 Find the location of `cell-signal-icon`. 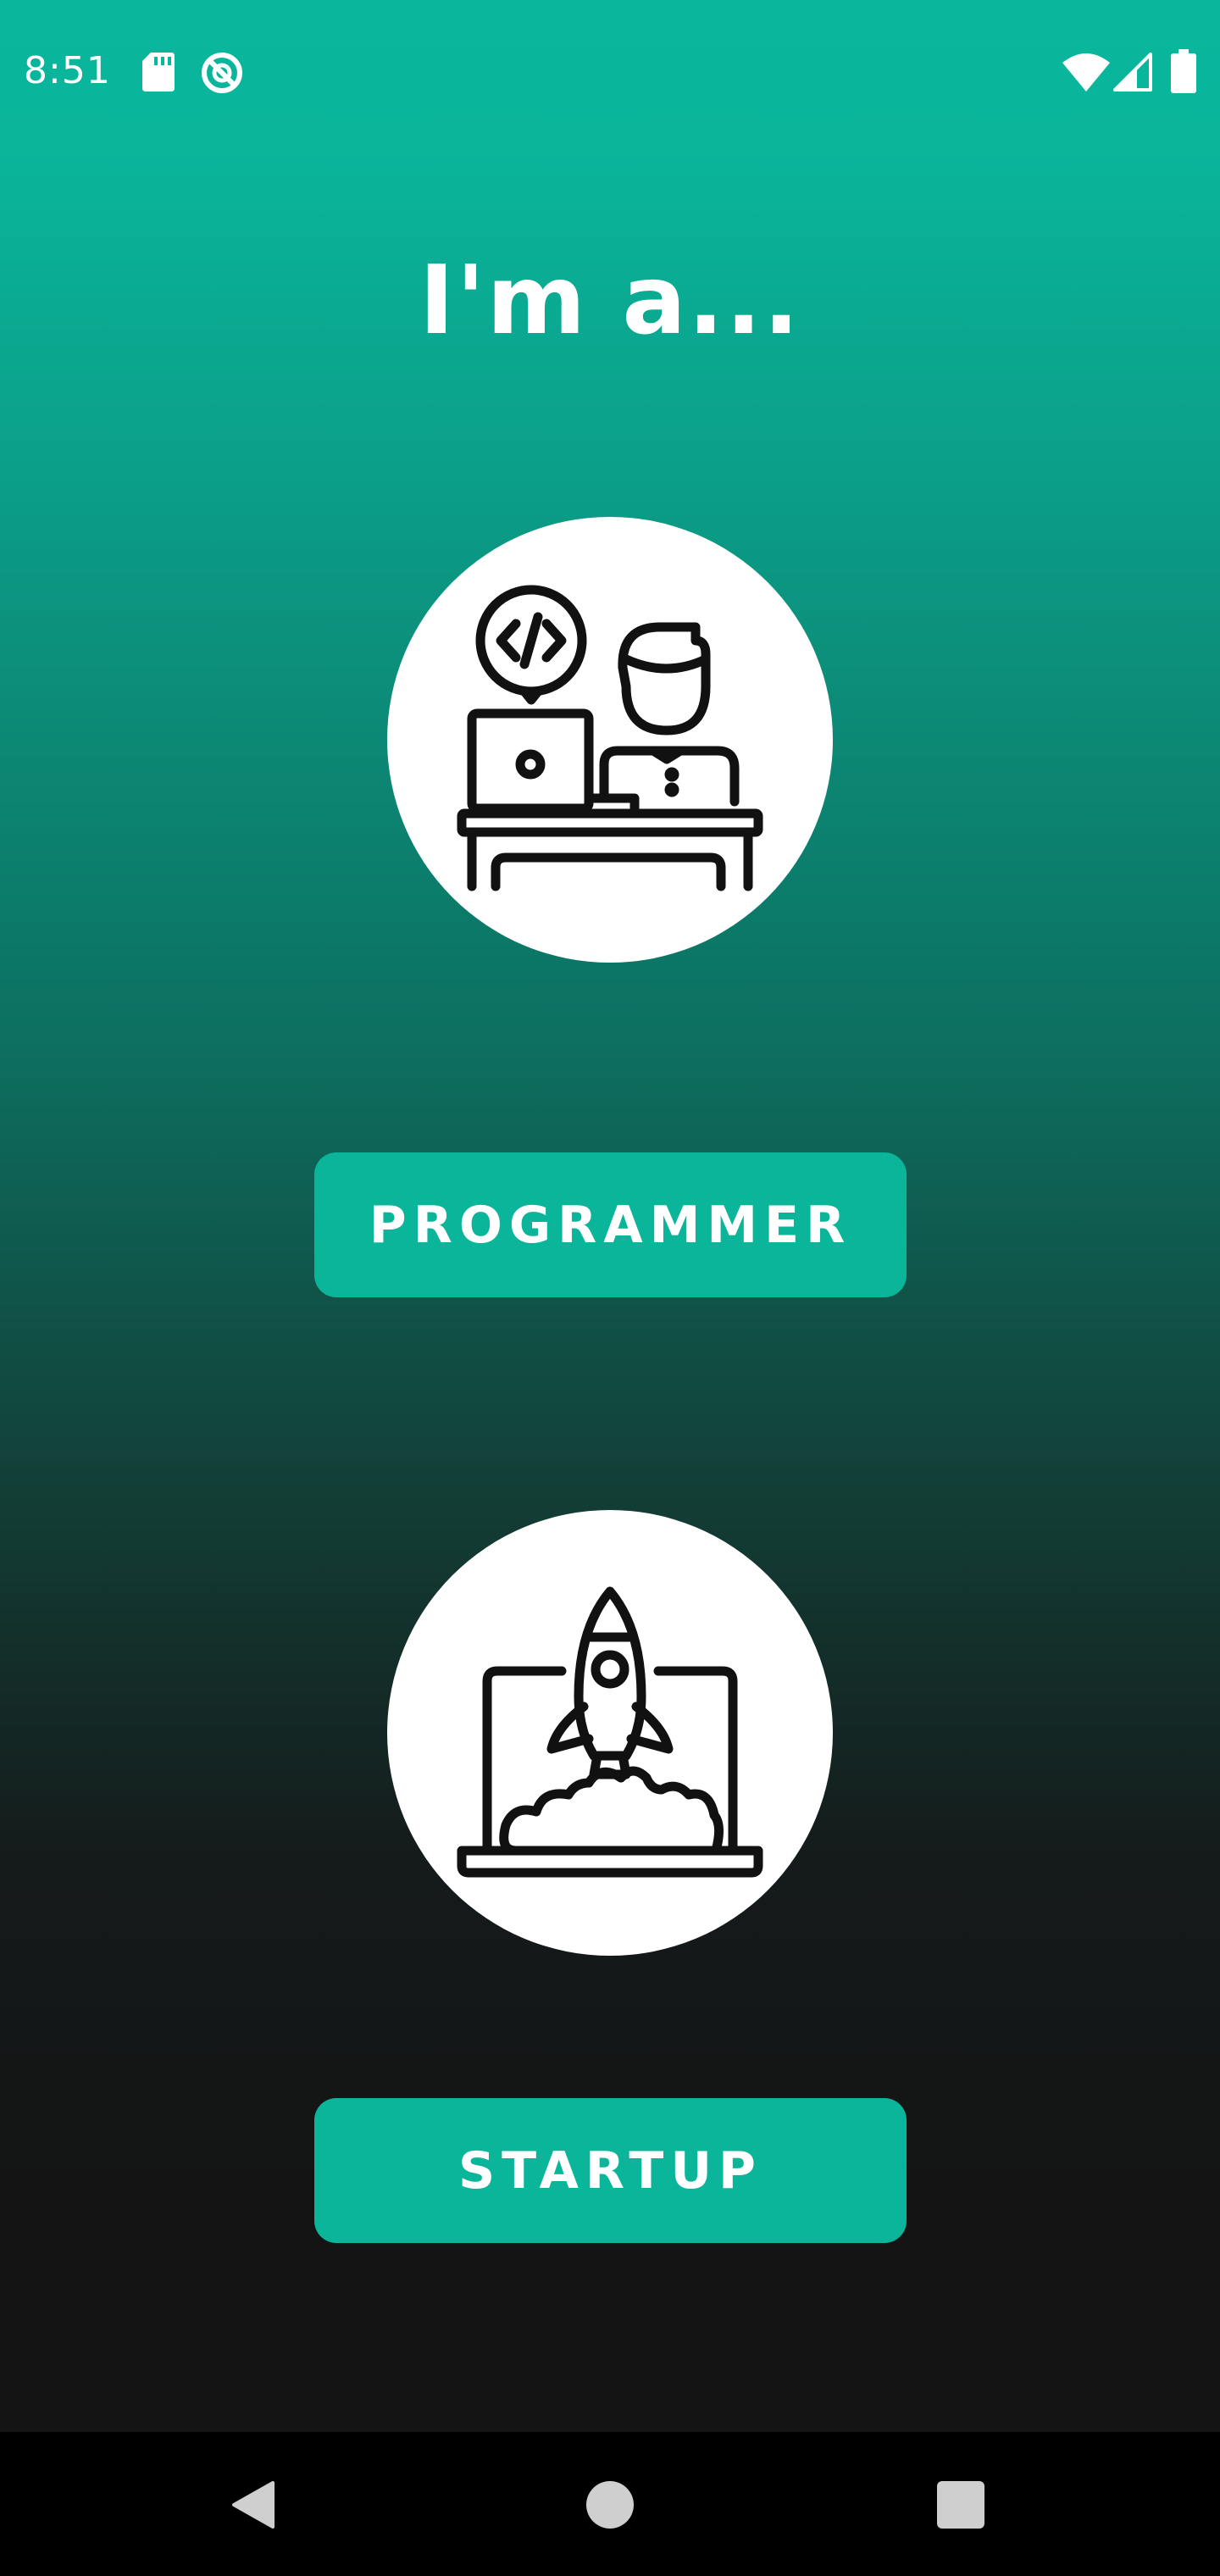

cell-signal-icon is located at coordinates (1132, 72).